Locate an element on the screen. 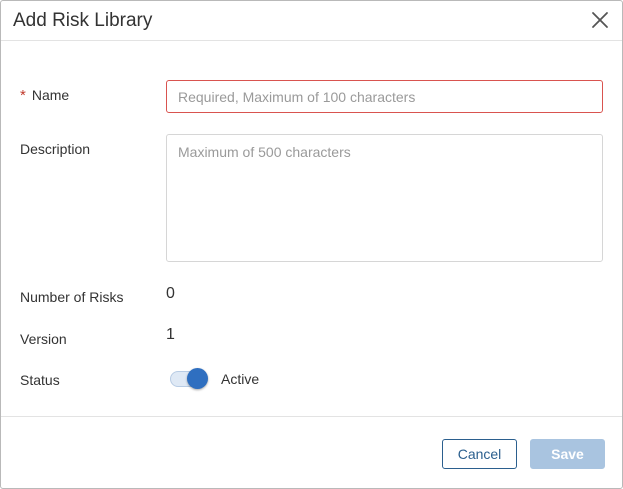 Image resolution: width=623 pixels, height=489 pixels. status-toggle-label: Active is located at coordinates (240, 379).